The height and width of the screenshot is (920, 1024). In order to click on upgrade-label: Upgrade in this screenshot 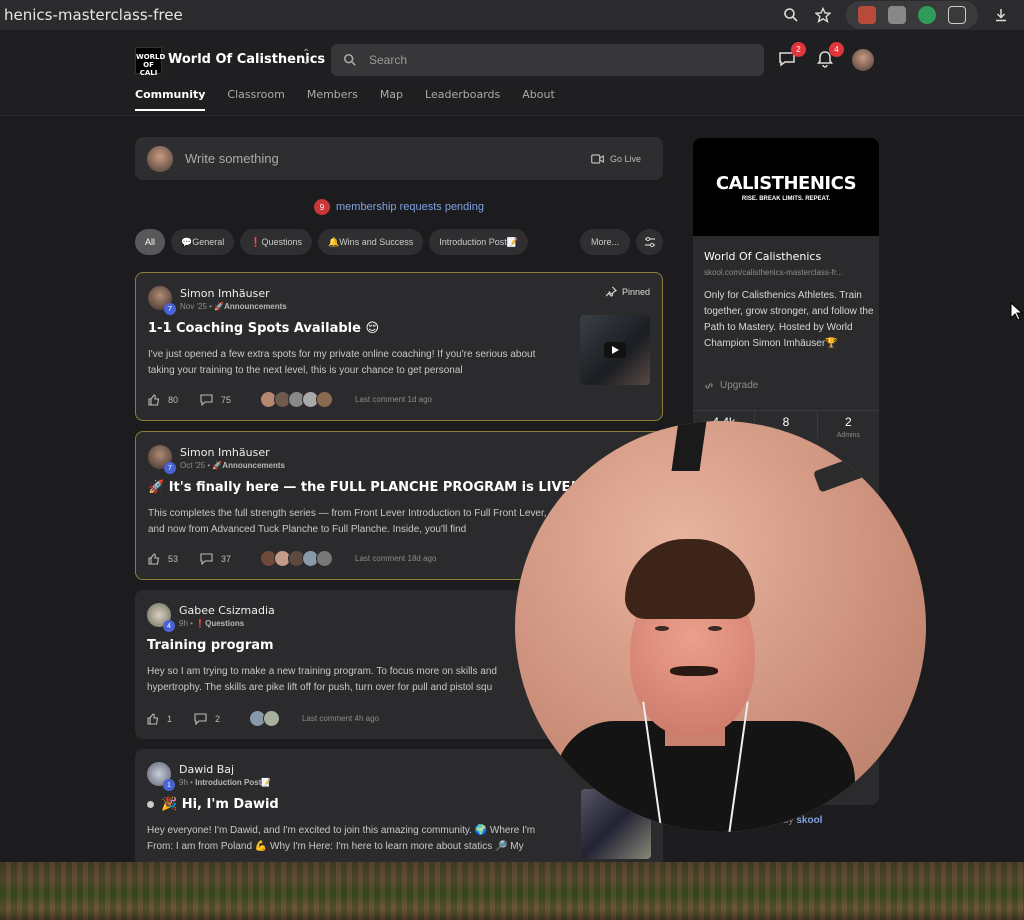, I will do `click(739, 385)`.